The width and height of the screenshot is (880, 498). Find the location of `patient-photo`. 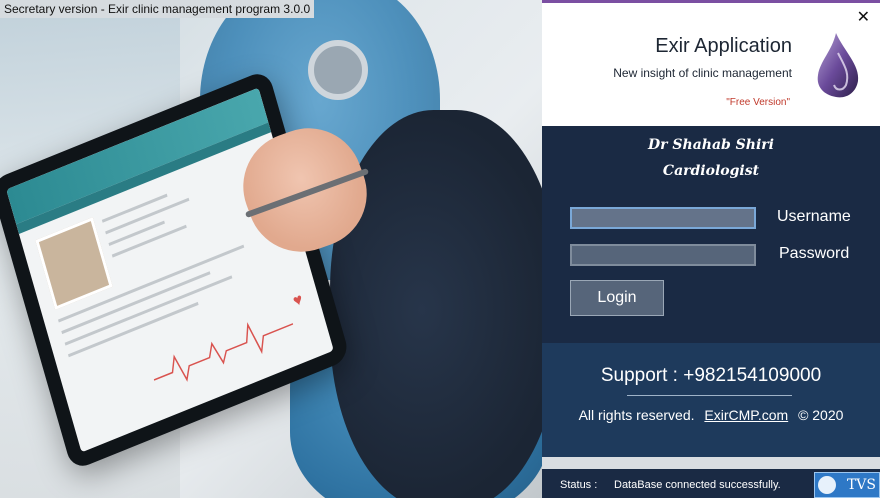

patient-photo is located at coordinates (74, 263).